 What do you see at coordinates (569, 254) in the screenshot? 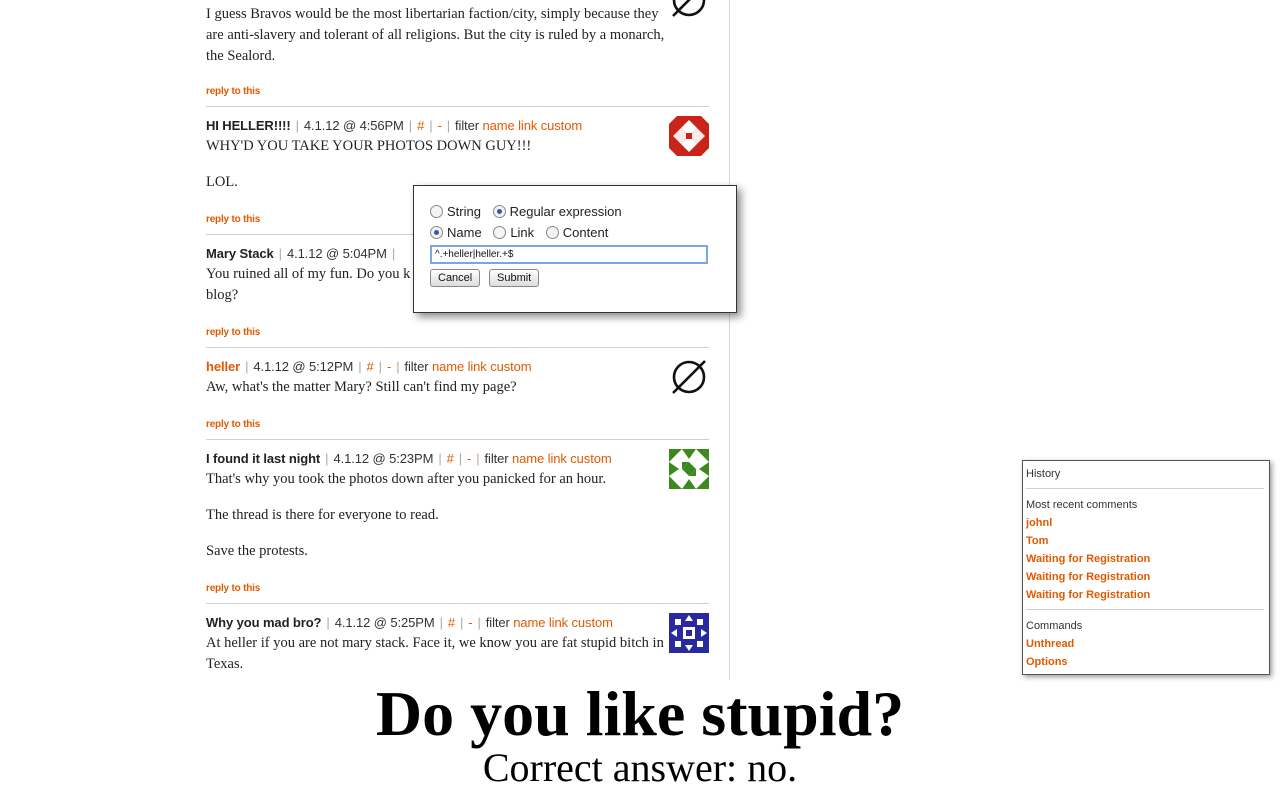
I see `pattern-input: ^.+heller|heller.+$` at bounding box center [569, 254].